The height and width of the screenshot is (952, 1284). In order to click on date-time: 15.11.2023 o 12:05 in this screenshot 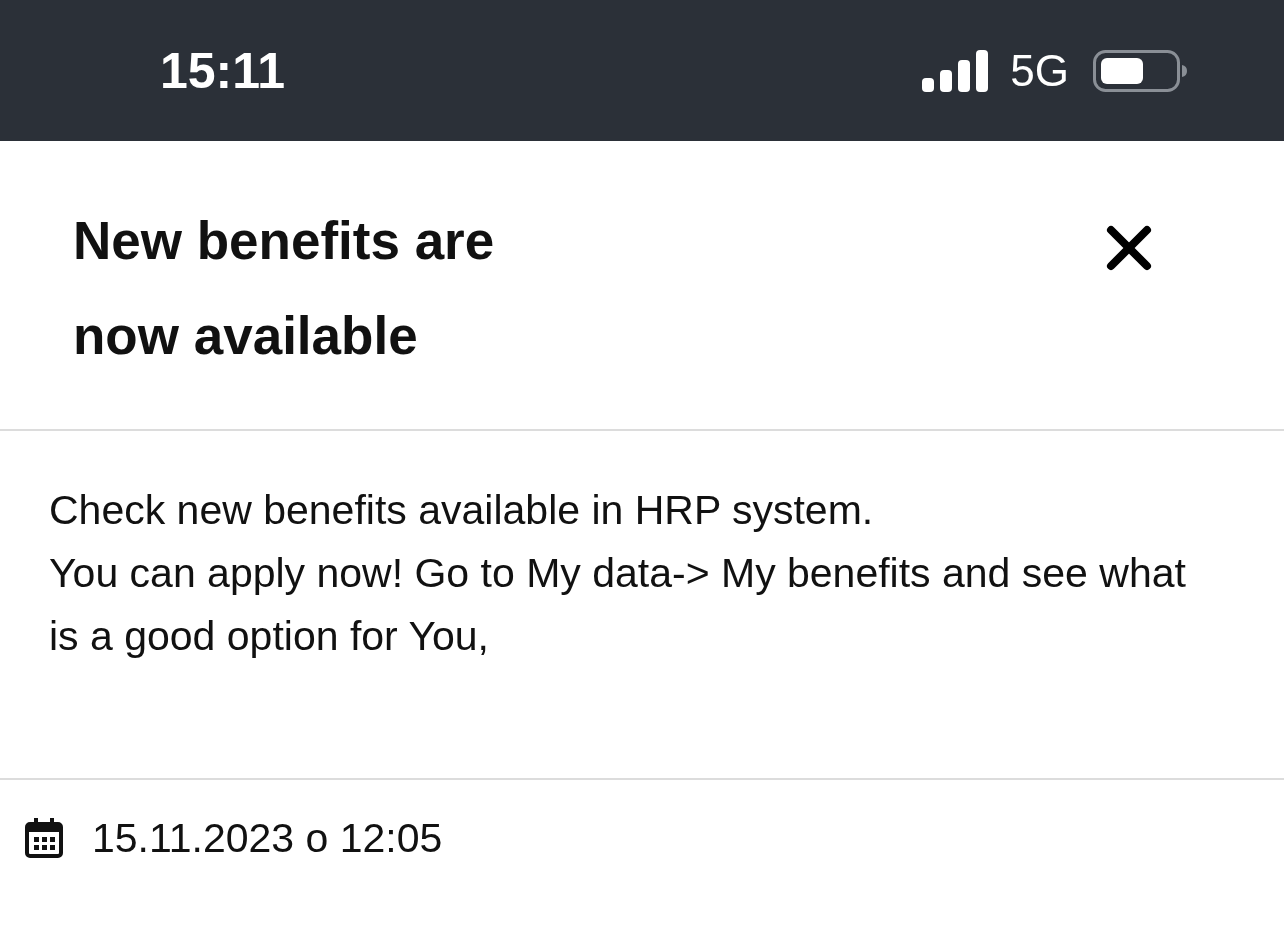, I will do `click(267, 838)`.